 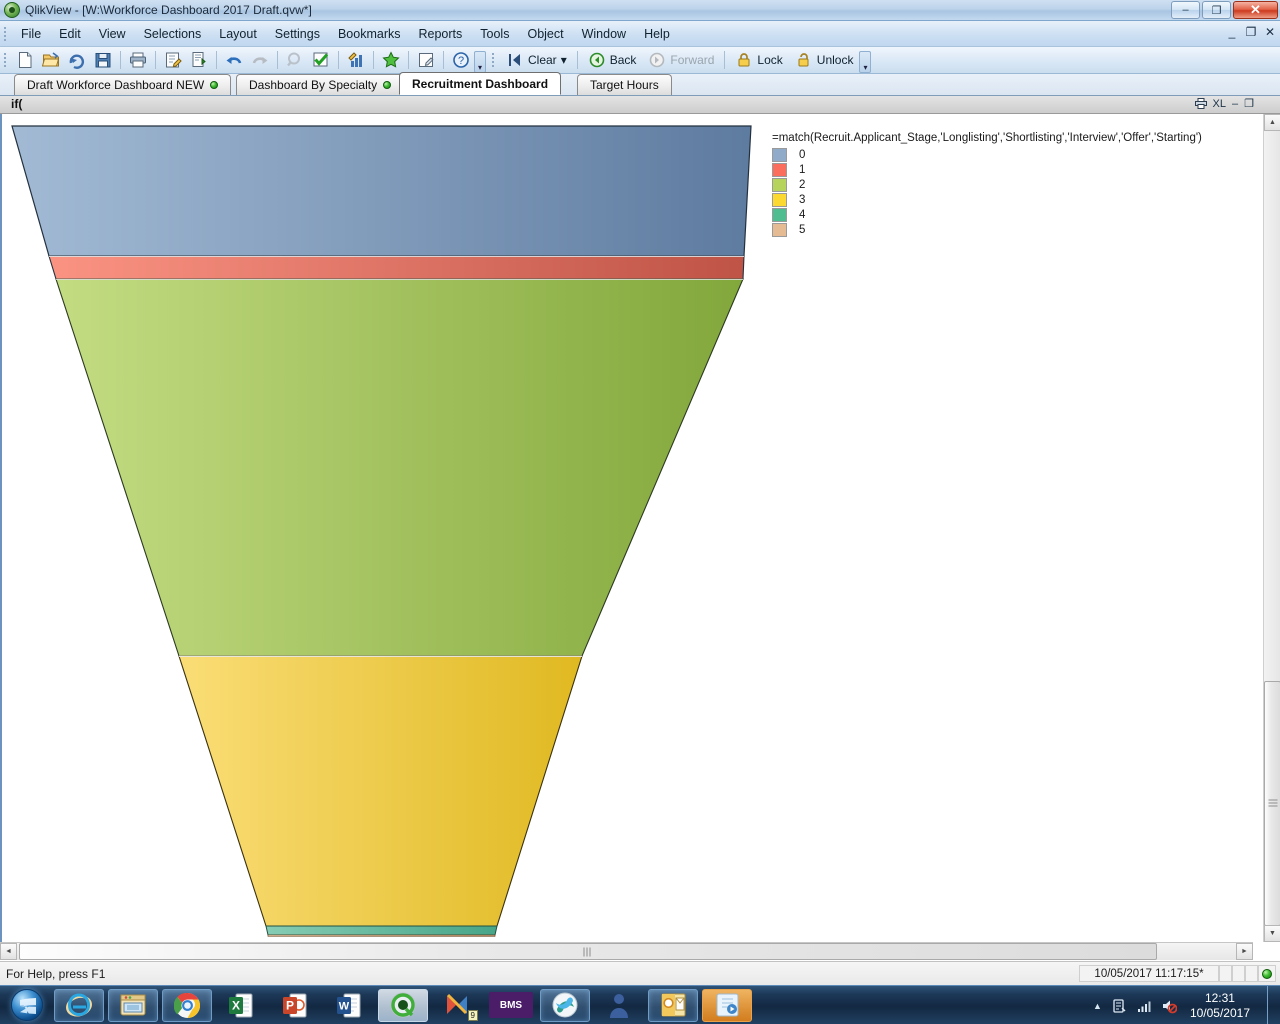 I want to click on export-to-excel-icon: XL, so click(x=1219, y=104).